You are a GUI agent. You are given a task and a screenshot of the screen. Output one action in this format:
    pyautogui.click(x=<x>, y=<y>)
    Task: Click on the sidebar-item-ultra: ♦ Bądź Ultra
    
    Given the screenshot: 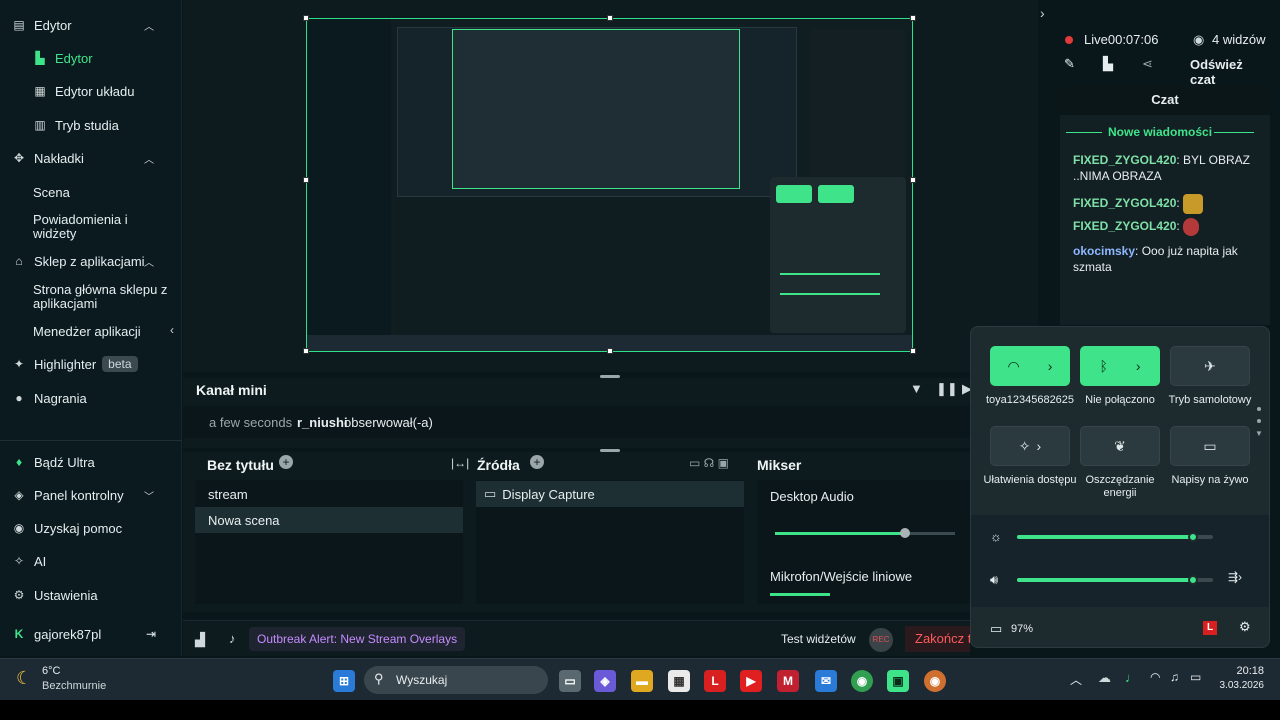 What is the action you would take?
    pyautogui.click(x=91, y=462)
    